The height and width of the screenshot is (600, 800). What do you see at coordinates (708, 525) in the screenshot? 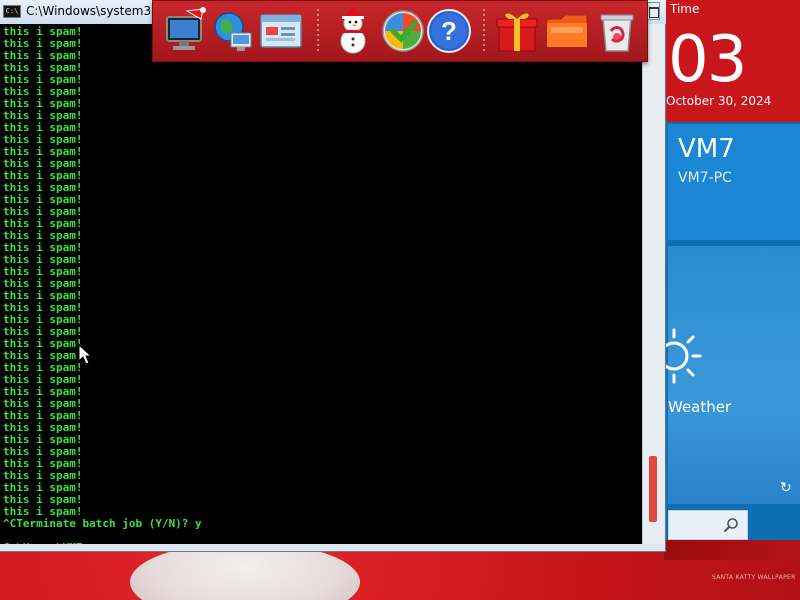
I see `search-input` at bounding box center [708, 525].